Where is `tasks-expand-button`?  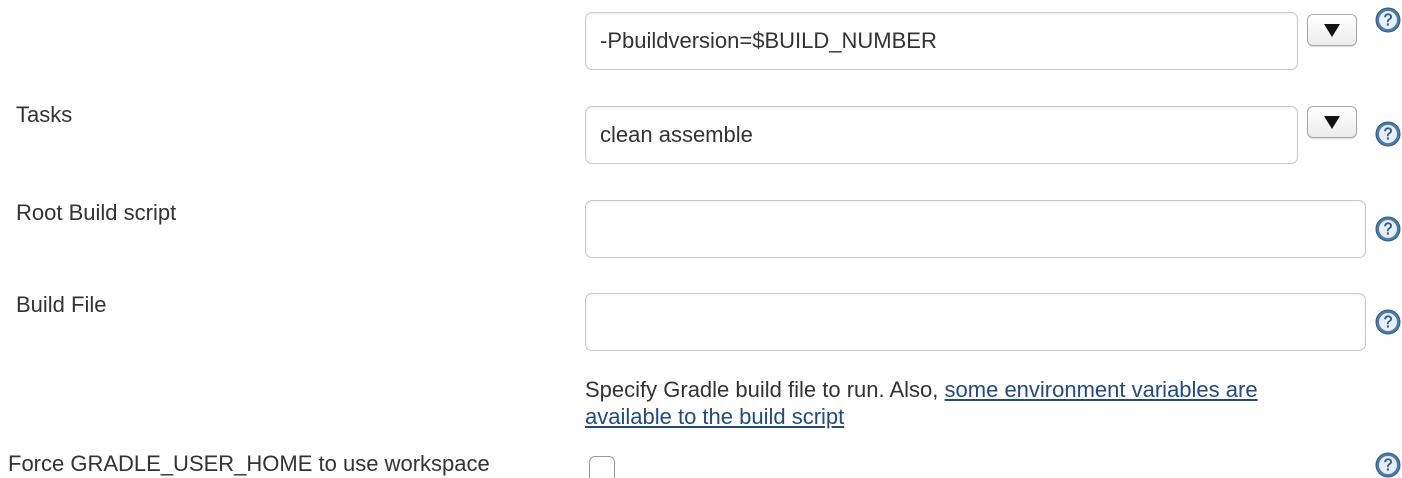
tasks-expand-button is located at coordinates (1332, 122).